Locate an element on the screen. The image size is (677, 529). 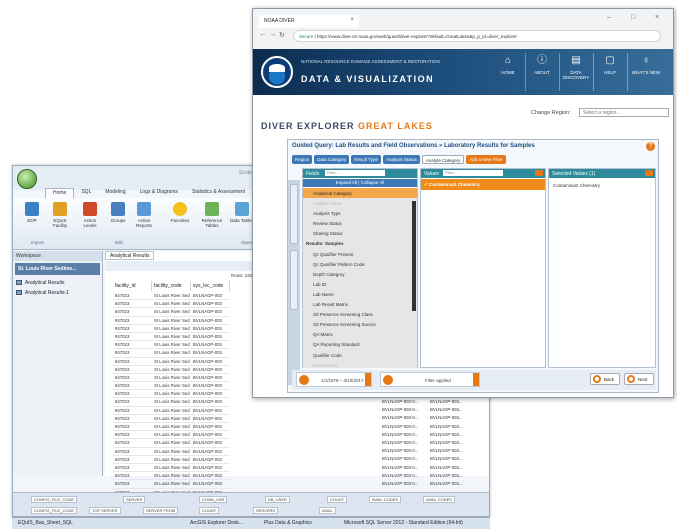
app-orb-button is located at coordinates (27, 179).